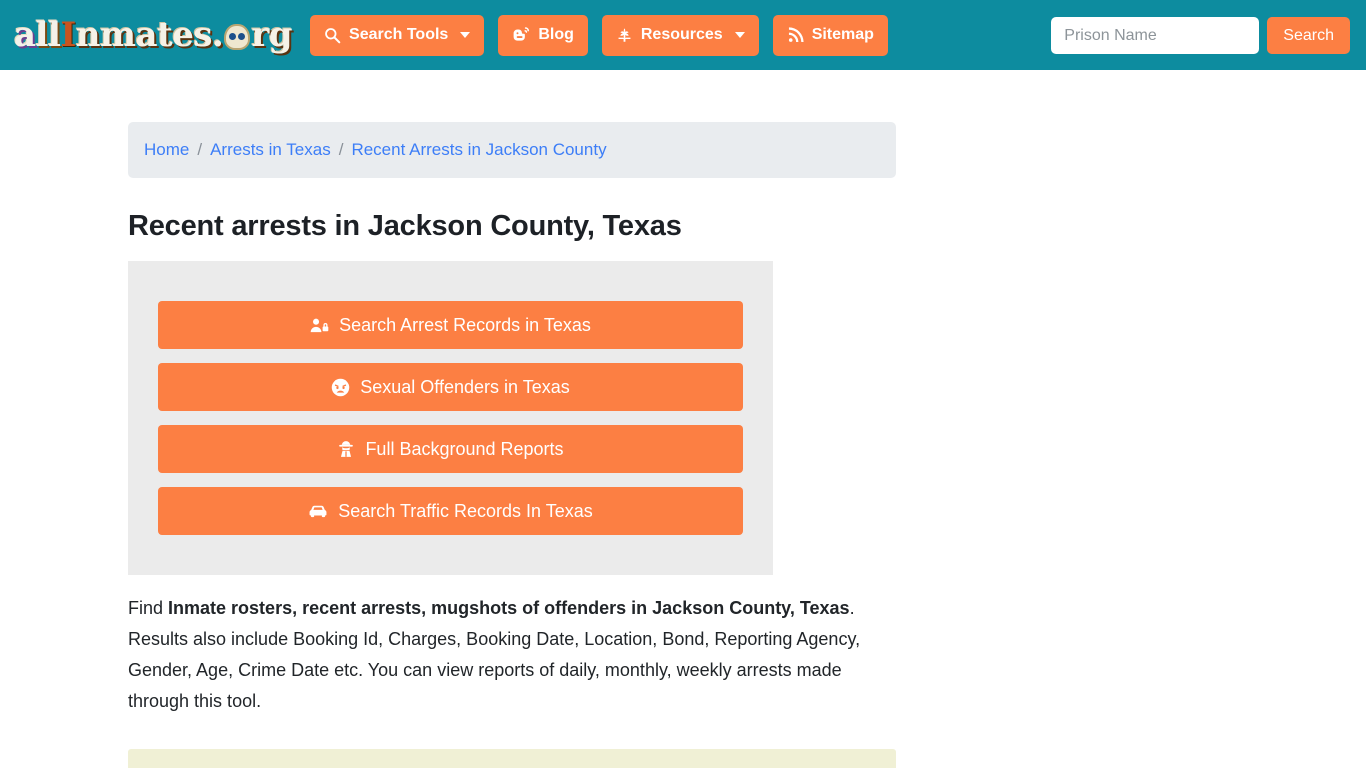 The height and width of the screenshot is (768, 1366). What do you see at coordinates (465, 386) in the screenshot?
I see `sexual-offenders-button-label: Sexual Offenders in Texas` at bounding box center [465, 386].